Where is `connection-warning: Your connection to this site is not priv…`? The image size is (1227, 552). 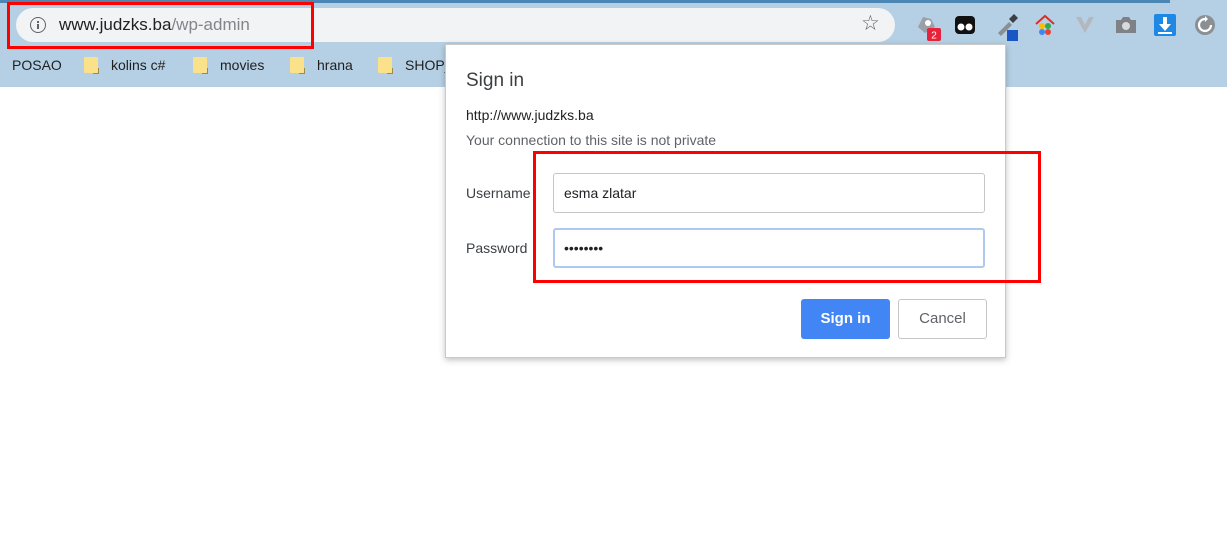 connection-warning: Your connection to this site is not priv… is located at coordinates (591, 140).